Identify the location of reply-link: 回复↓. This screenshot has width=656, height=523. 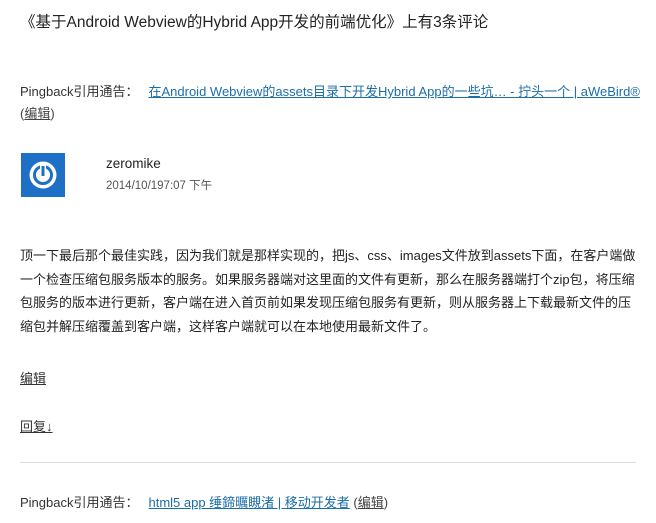
(36, 425).